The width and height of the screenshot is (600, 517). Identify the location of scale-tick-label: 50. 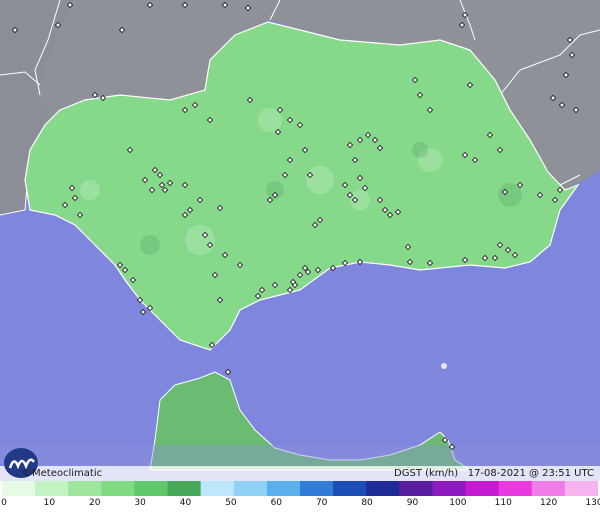
(231, 503).